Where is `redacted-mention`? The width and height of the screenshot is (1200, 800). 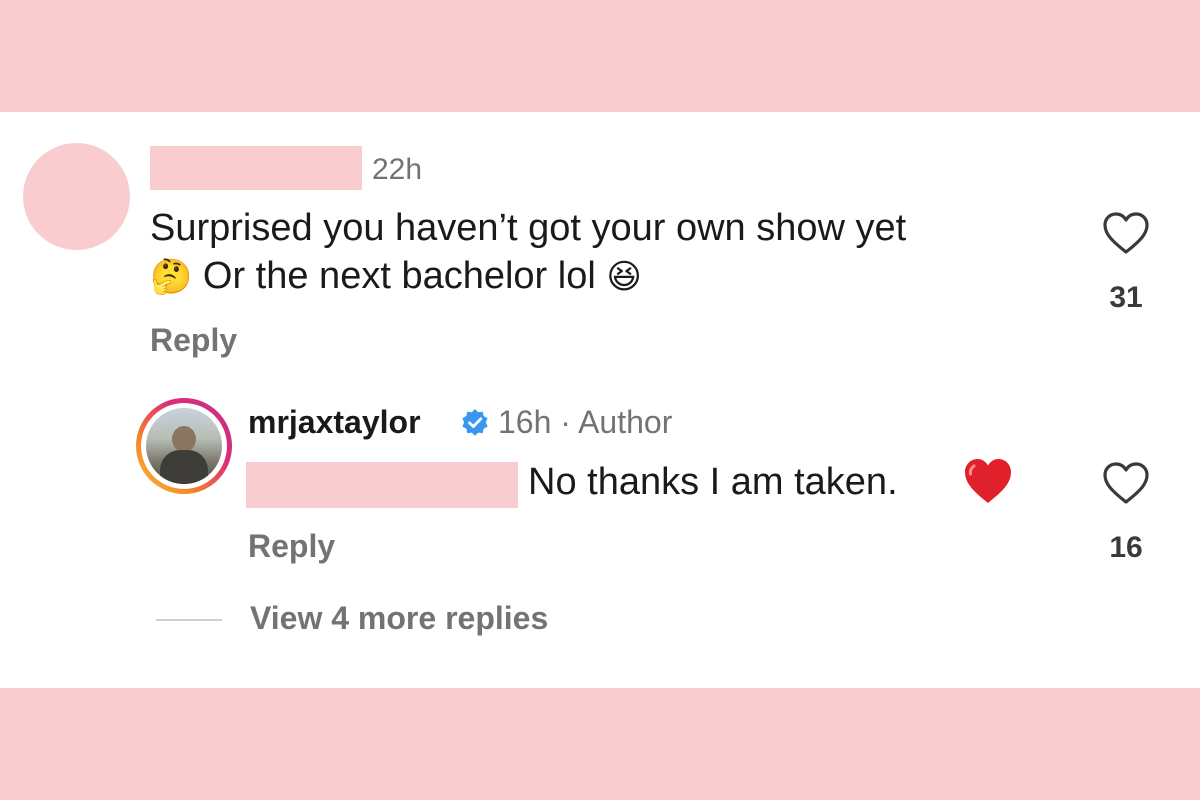
redacted-mention is located at coordinates (382, 485).